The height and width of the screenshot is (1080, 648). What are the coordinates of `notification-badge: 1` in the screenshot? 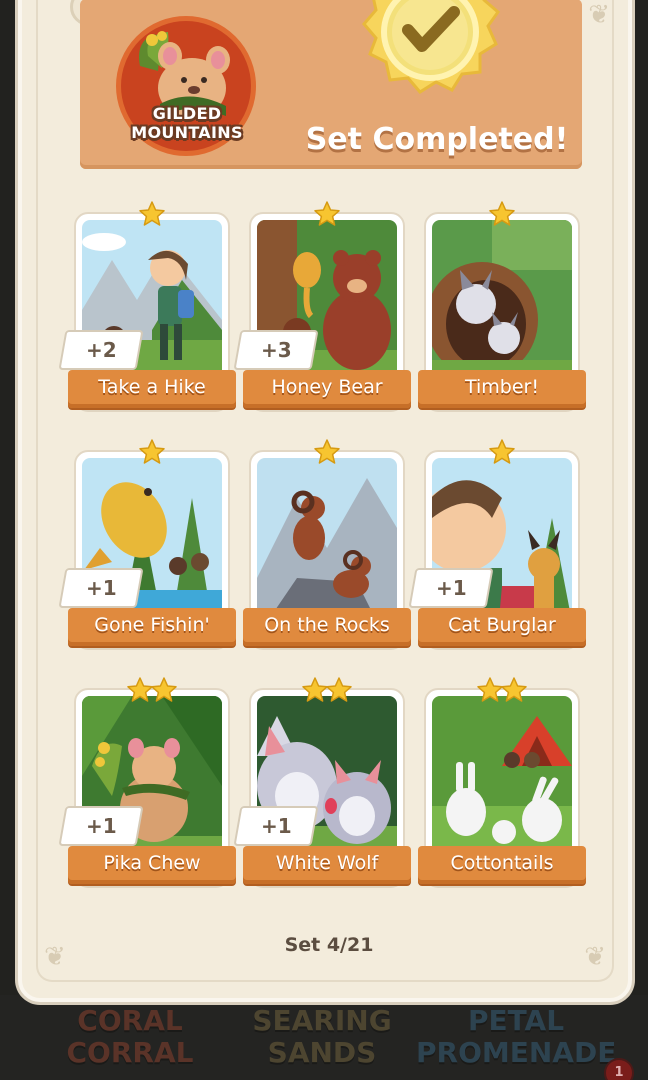 It's located at (619, 1069).